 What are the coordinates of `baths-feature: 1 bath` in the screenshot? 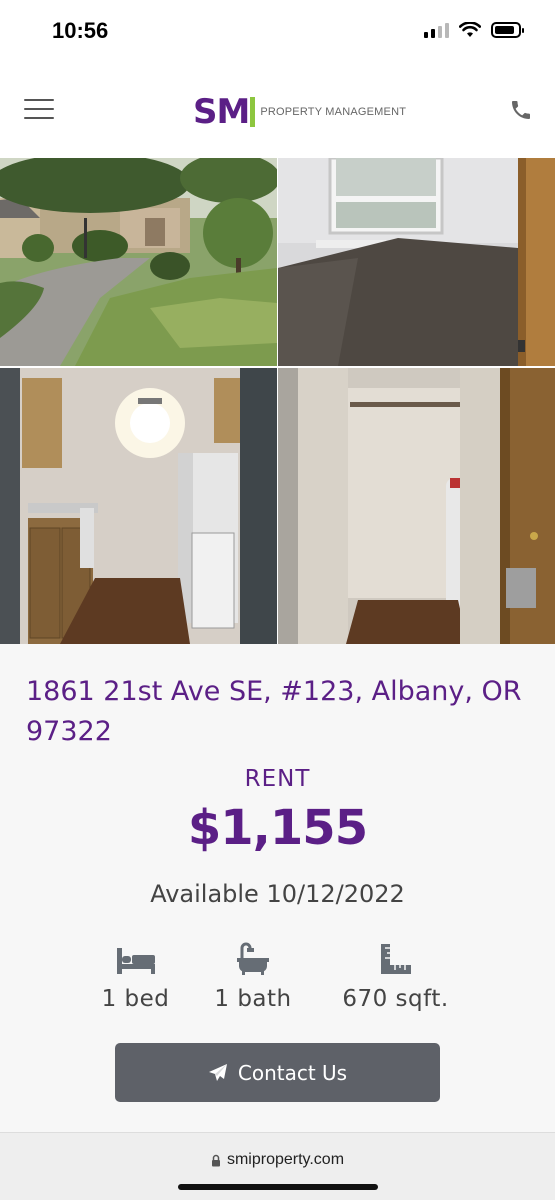 It's located at (253, 974).